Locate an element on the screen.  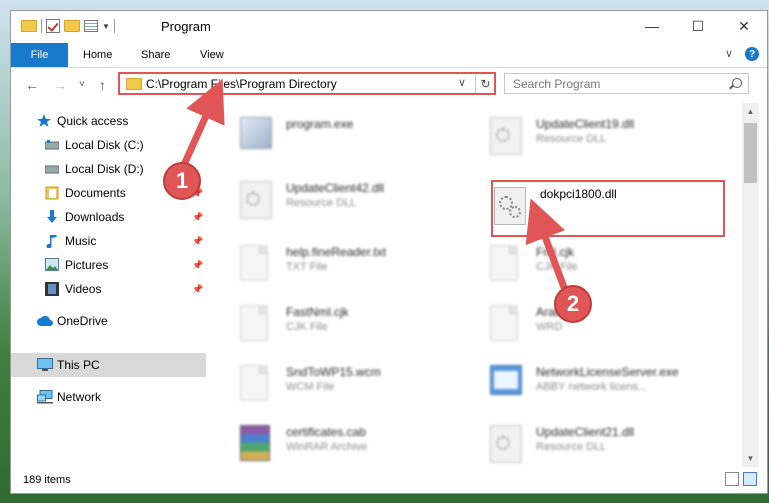
file-name: program.exe is located at coordinates (320, 124).